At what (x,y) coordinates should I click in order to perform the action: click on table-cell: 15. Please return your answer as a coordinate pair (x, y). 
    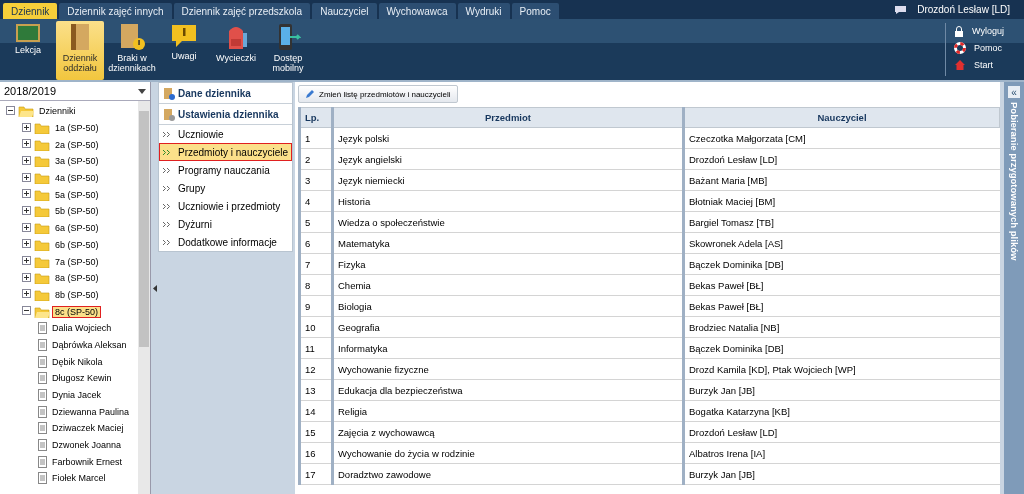
    Looking at the image, I should click on (316, 432).